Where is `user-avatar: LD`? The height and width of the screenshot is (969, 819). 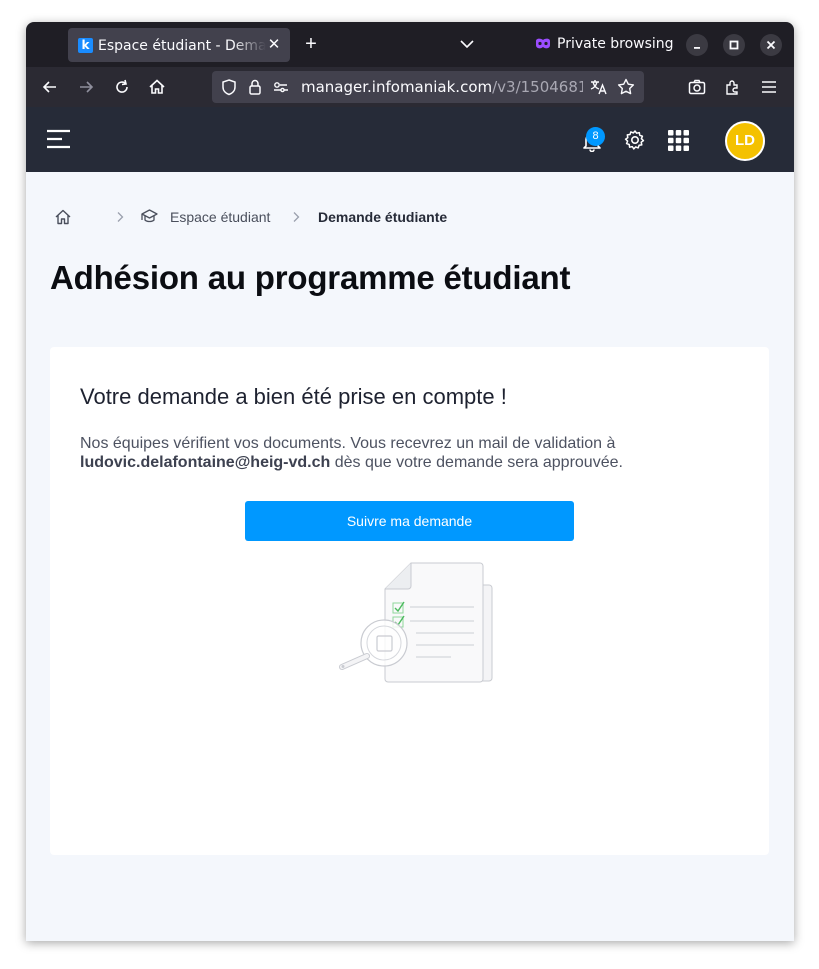
user-avatar: LD is located at coordinates (745, 141).